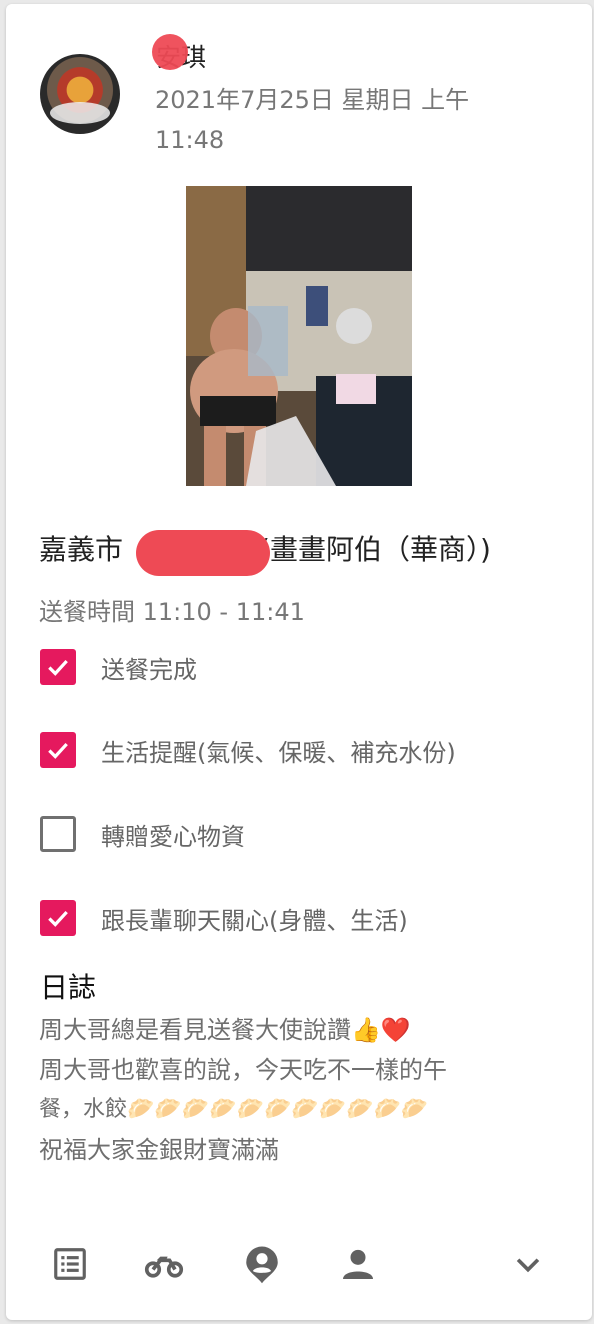 The width and height of the screenshot is (594, 1324). I want to click on motorcycle-icon, so click(164, 1264).